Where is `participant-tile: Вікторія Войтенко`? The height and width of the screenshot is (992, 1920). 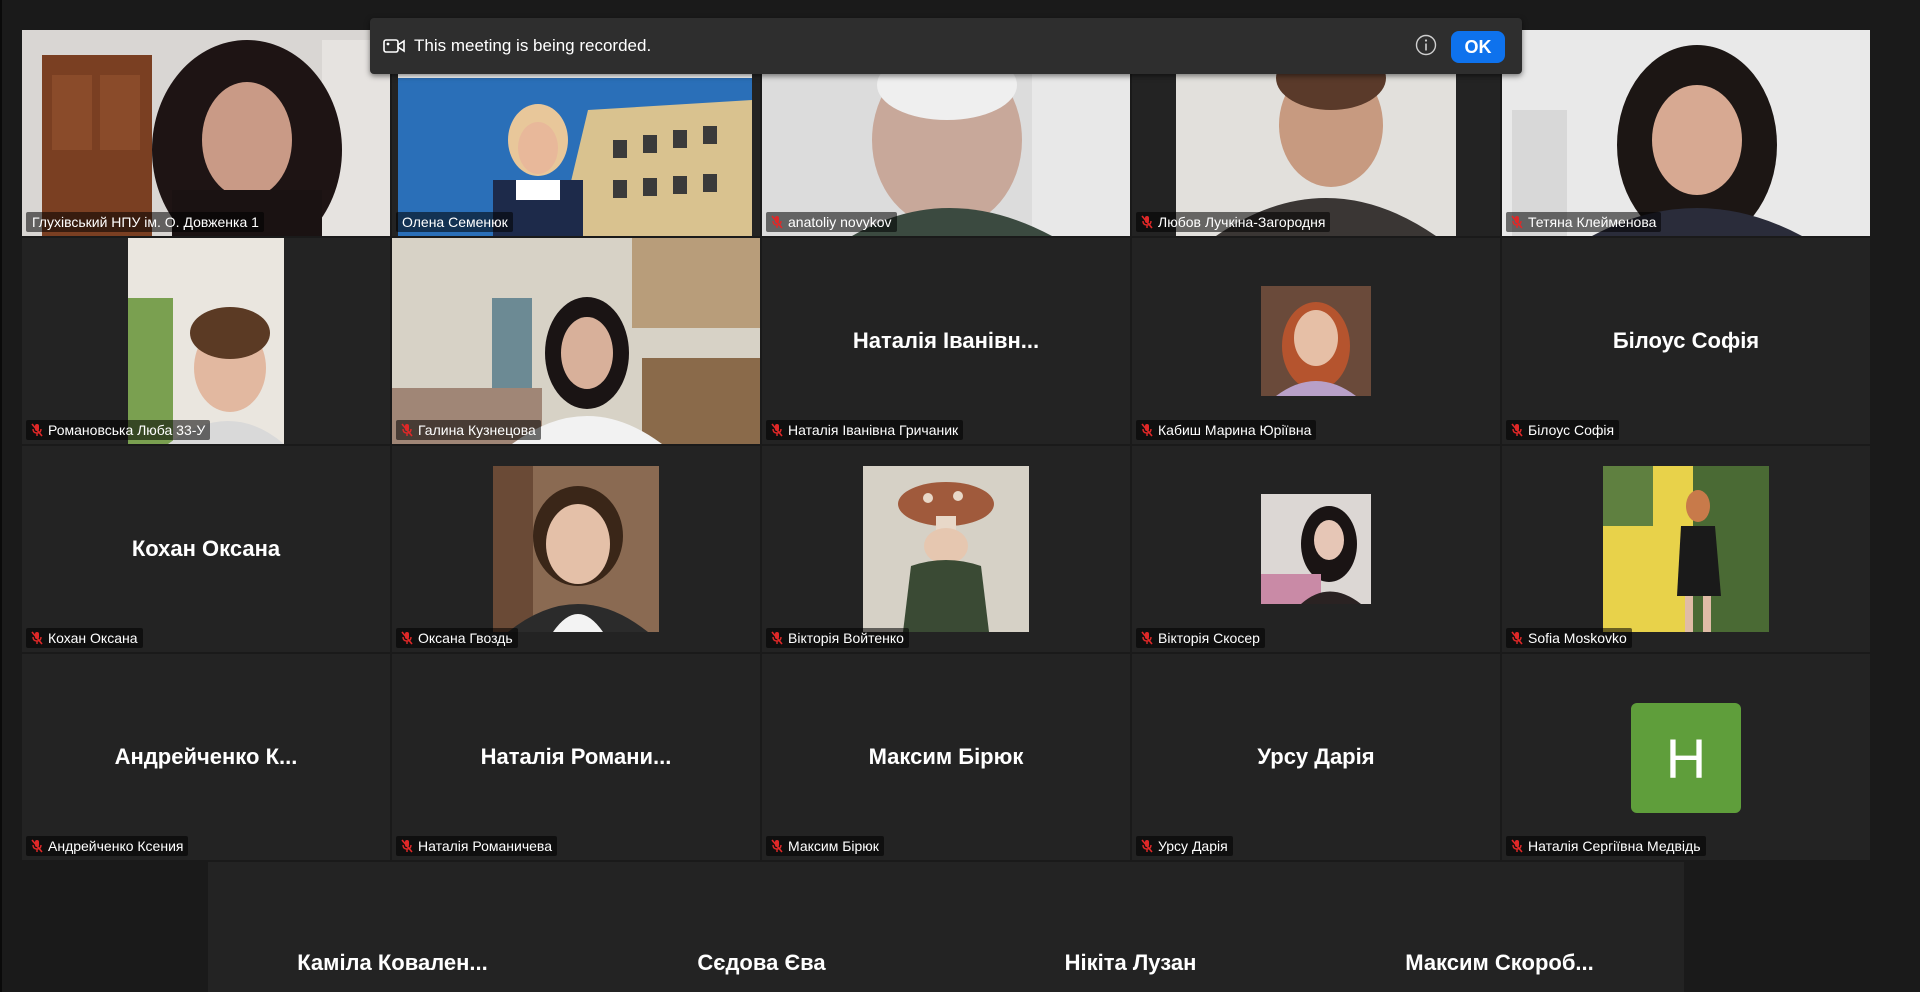 participant-tile: Вікторія Войтенко is located at coordinates (946, 549).